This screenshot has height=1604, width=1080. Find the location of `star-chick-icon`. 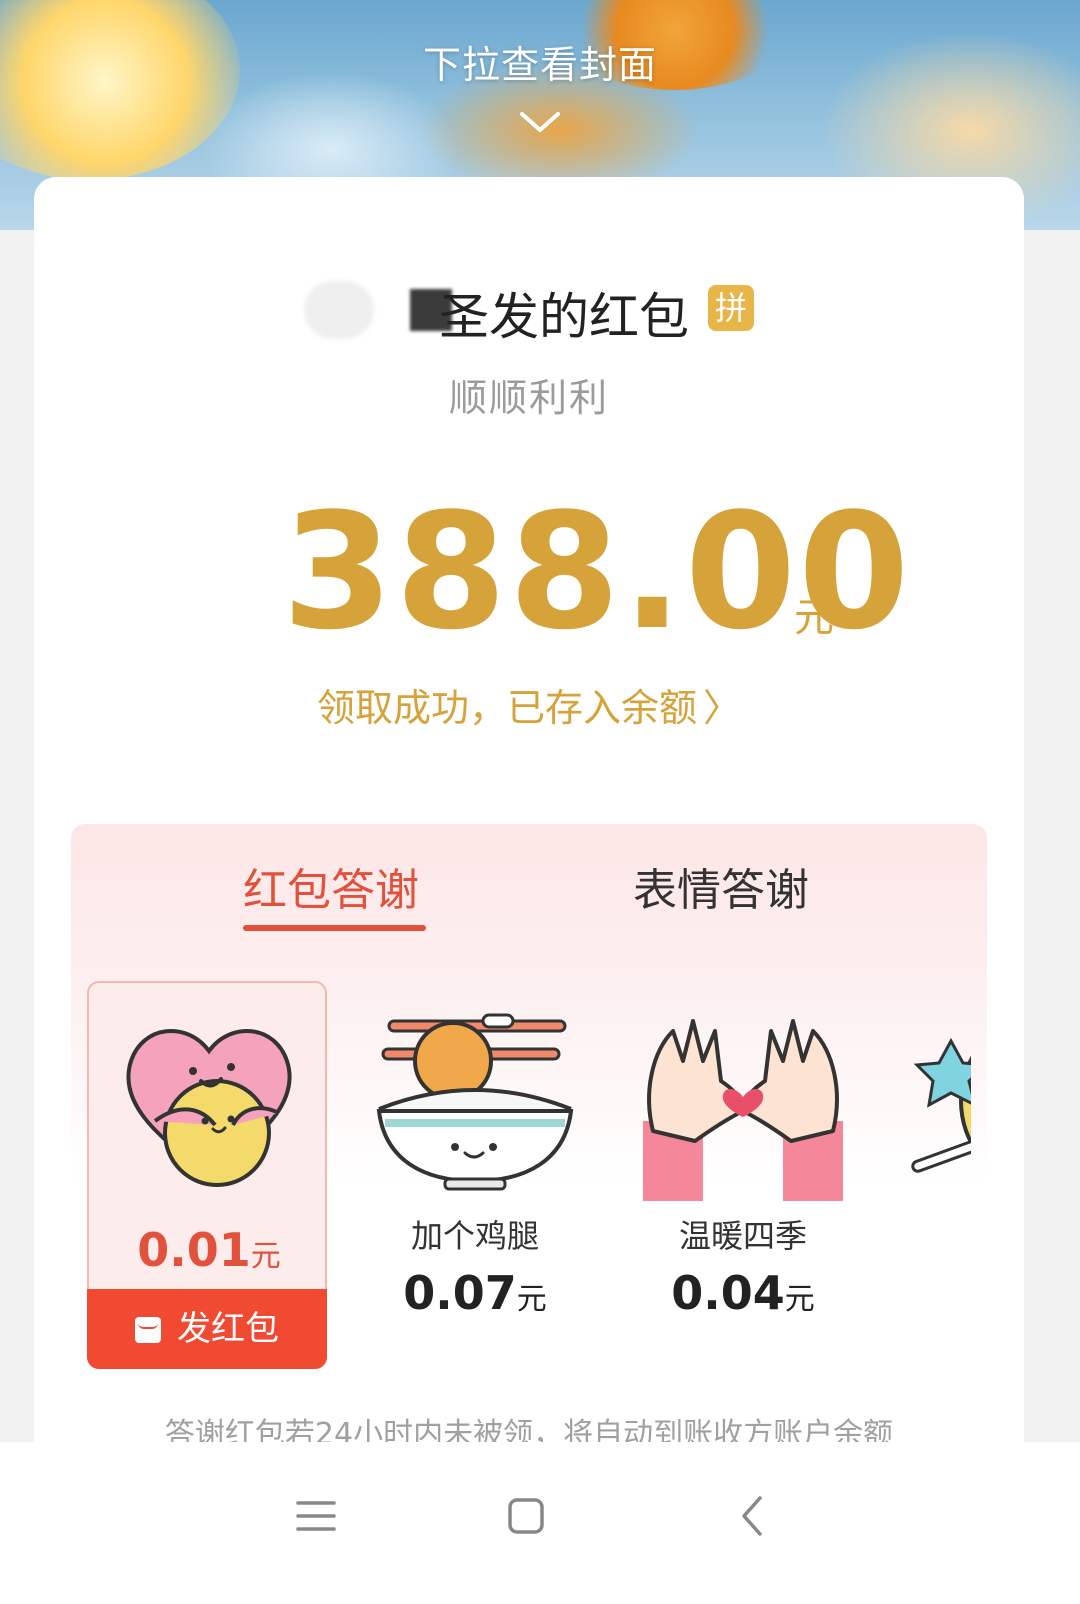

star-chick-icon is located at coordinates (941, 1105).